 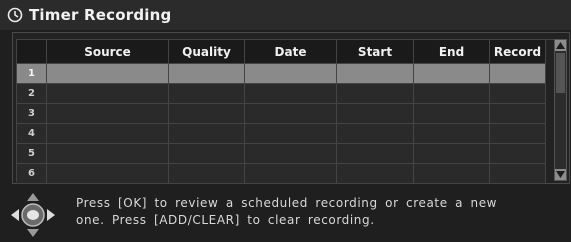 I want to click on column-header-quality: Quality, so click(x=207, y=52).